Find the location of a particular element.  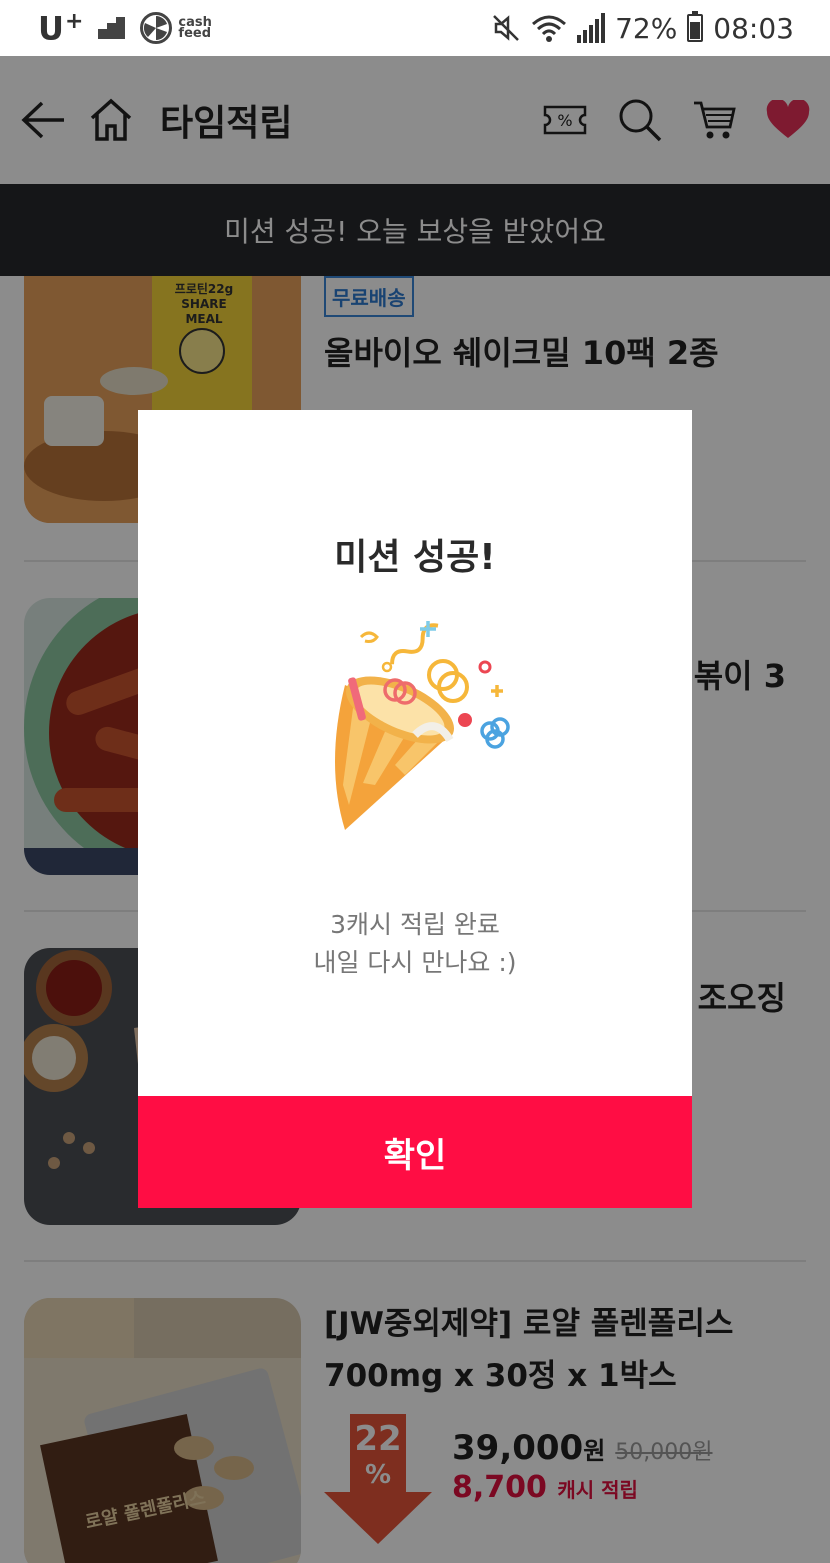

battery-percent: 72% is located at coordinates (646, 28).